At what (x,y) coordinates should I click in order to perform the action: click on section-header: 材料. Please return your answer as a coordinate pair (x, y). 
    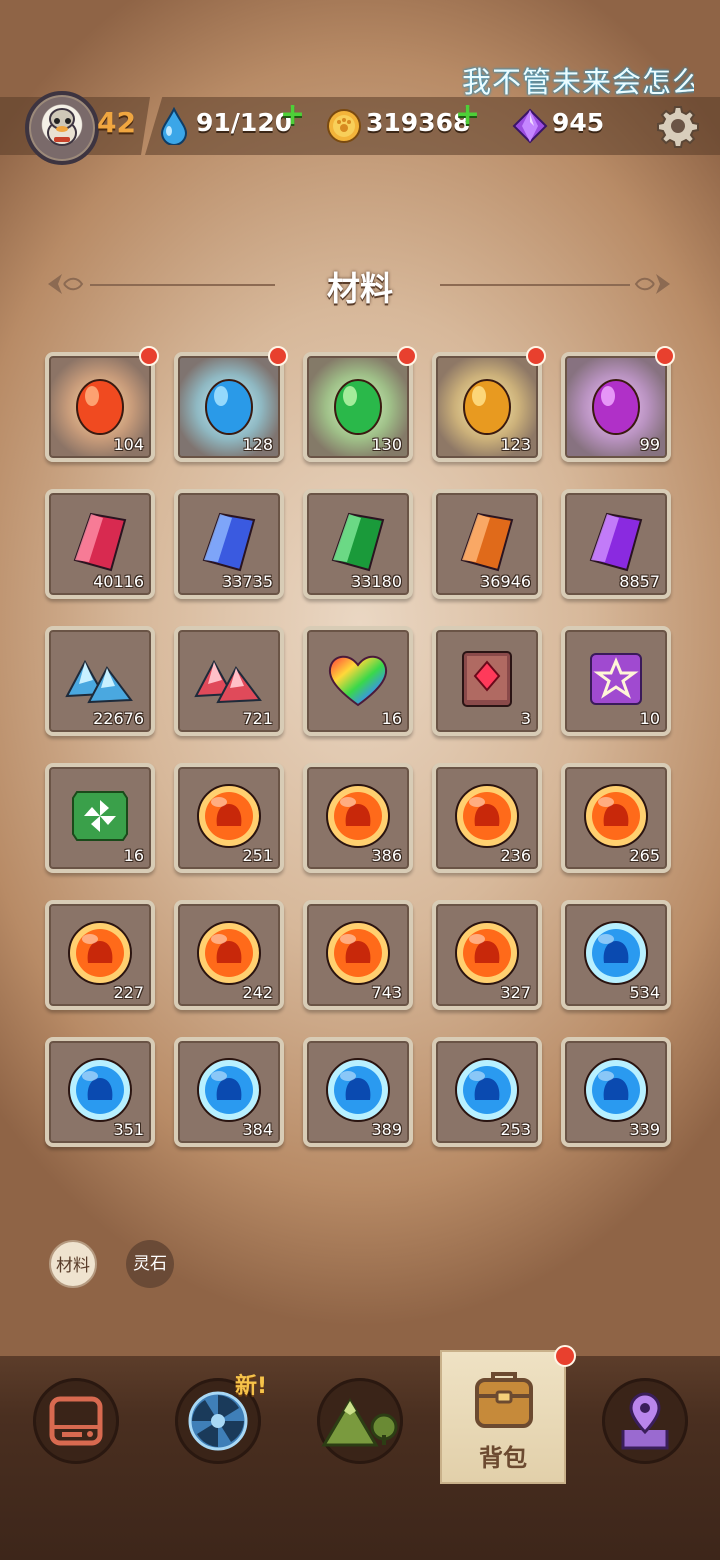
    Looking at the image, I should click on (360, 283).